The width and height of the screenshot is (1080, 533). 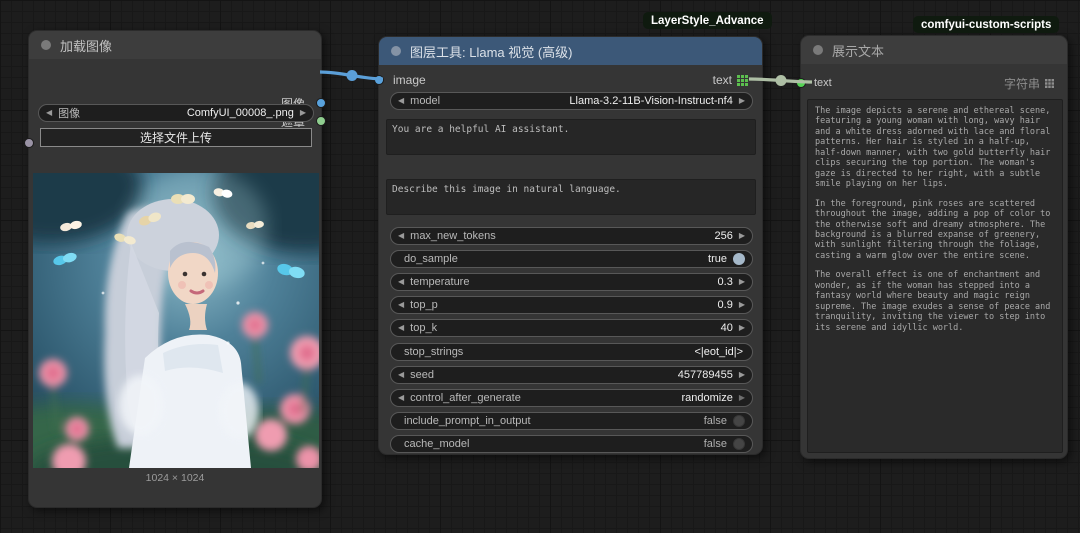 I want to click on temperature-widget: ◀ temperature 0.3 ▶, so click(x=571, y=282).